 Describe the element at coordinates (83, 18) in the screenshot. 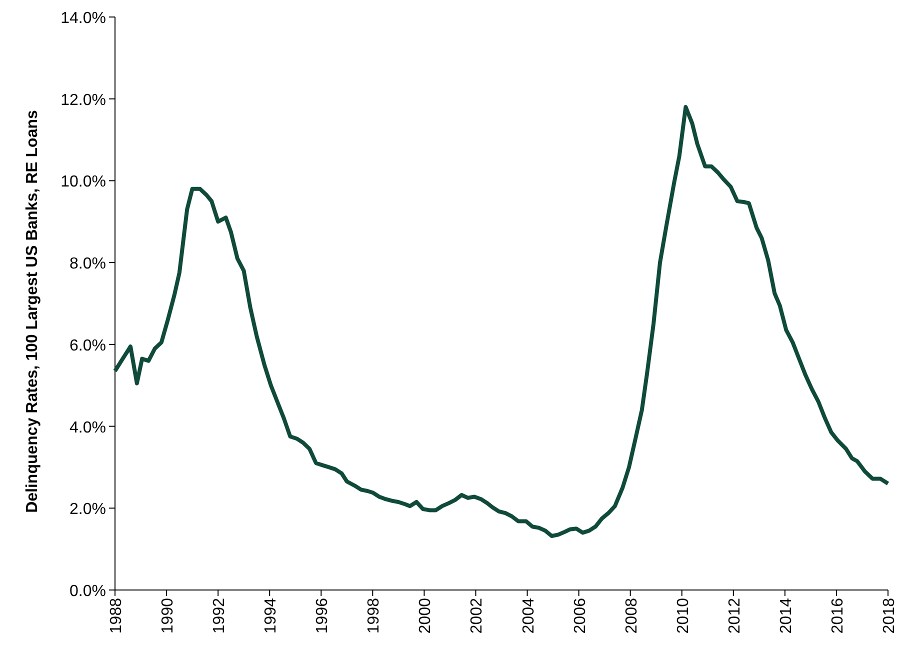

I see `y-tick-label: 14.0%` at that location.